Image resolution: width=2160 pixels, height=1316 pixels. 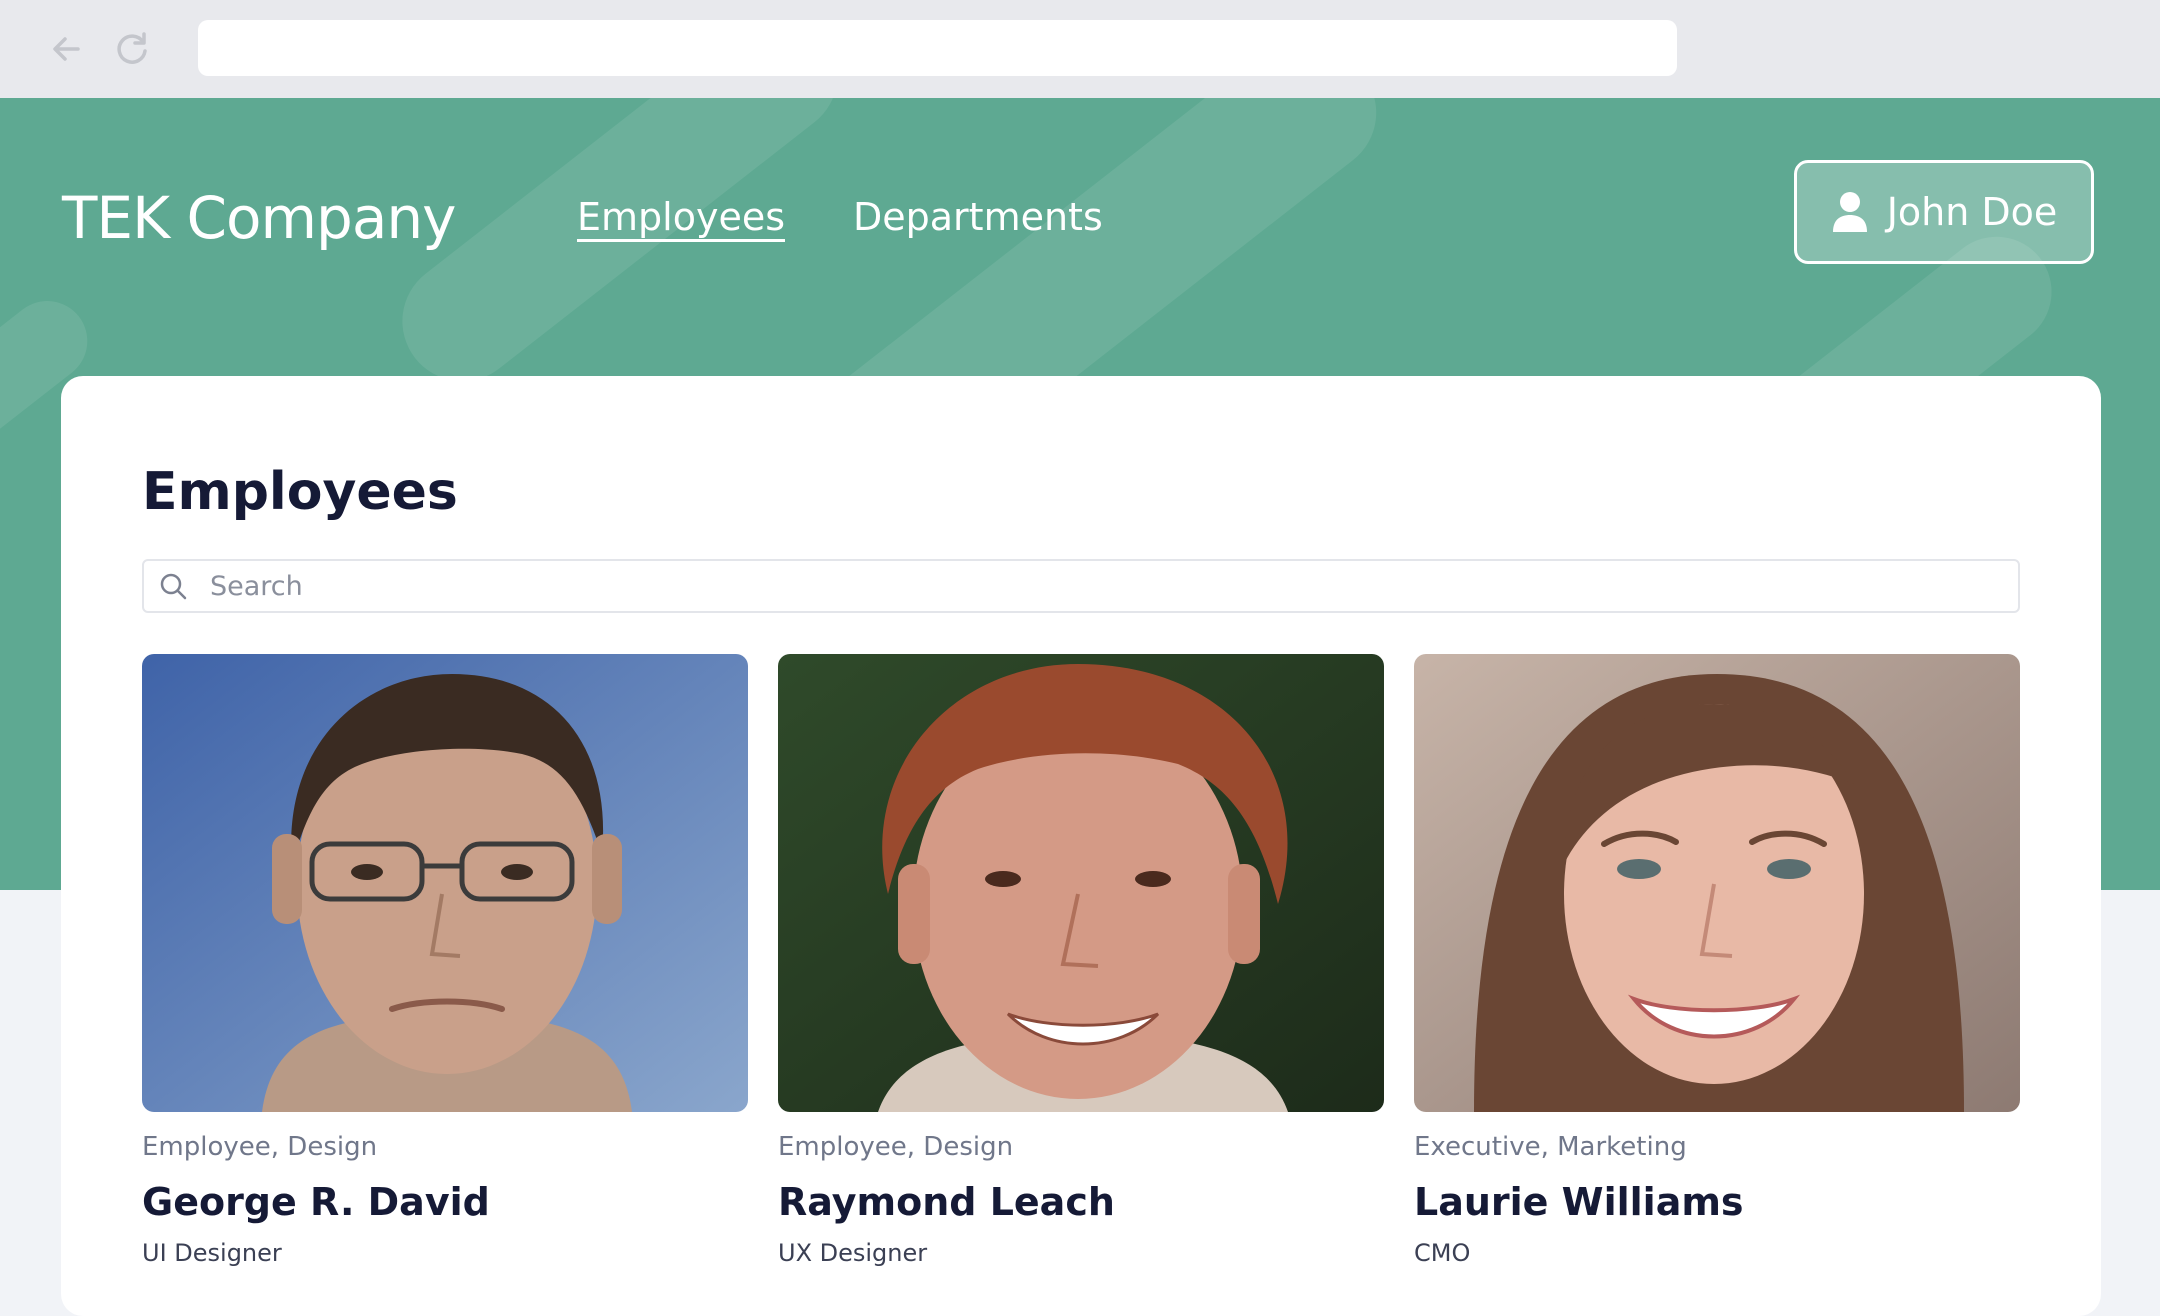 What do you see at coordinates (1717, 1202) in the screenshot?
I see `employee-name: Laurie Williams` at bounding box center [1717, 1202].